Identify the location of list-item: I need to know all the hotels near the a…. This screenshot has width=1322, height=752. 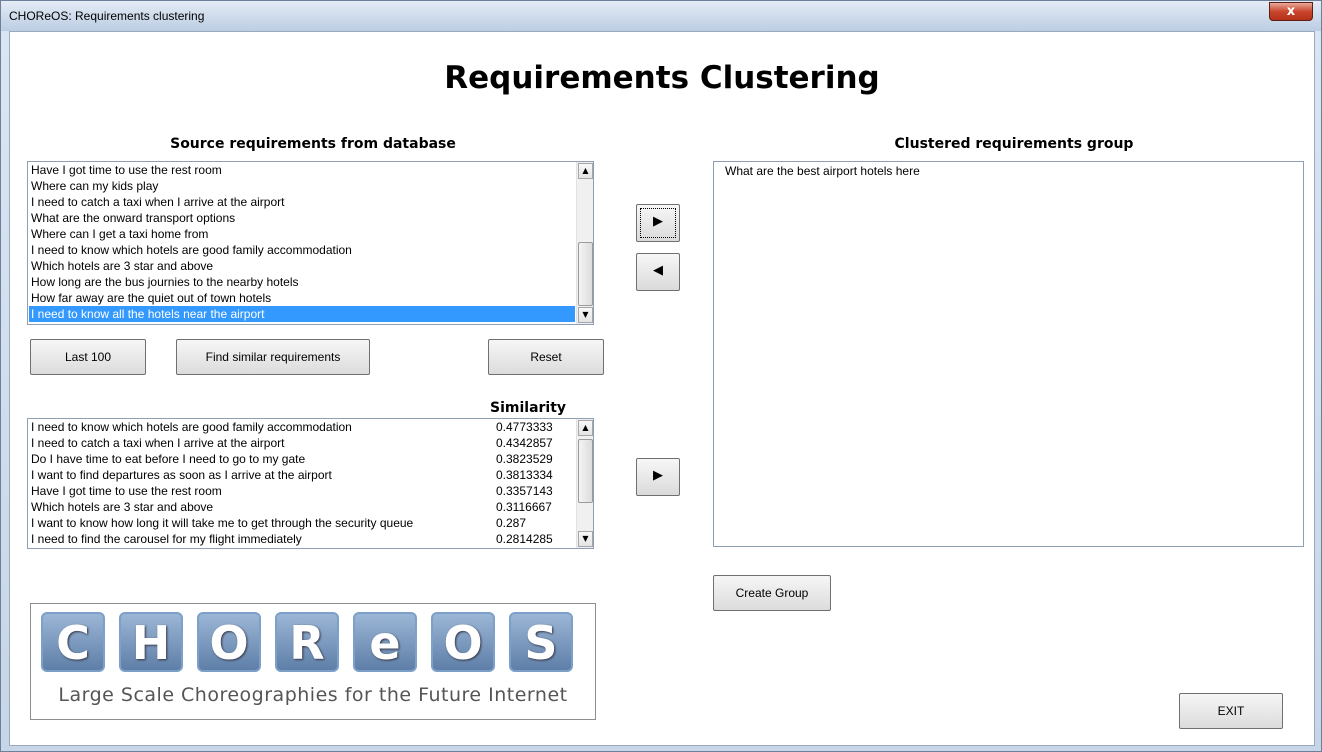
(302, 314).